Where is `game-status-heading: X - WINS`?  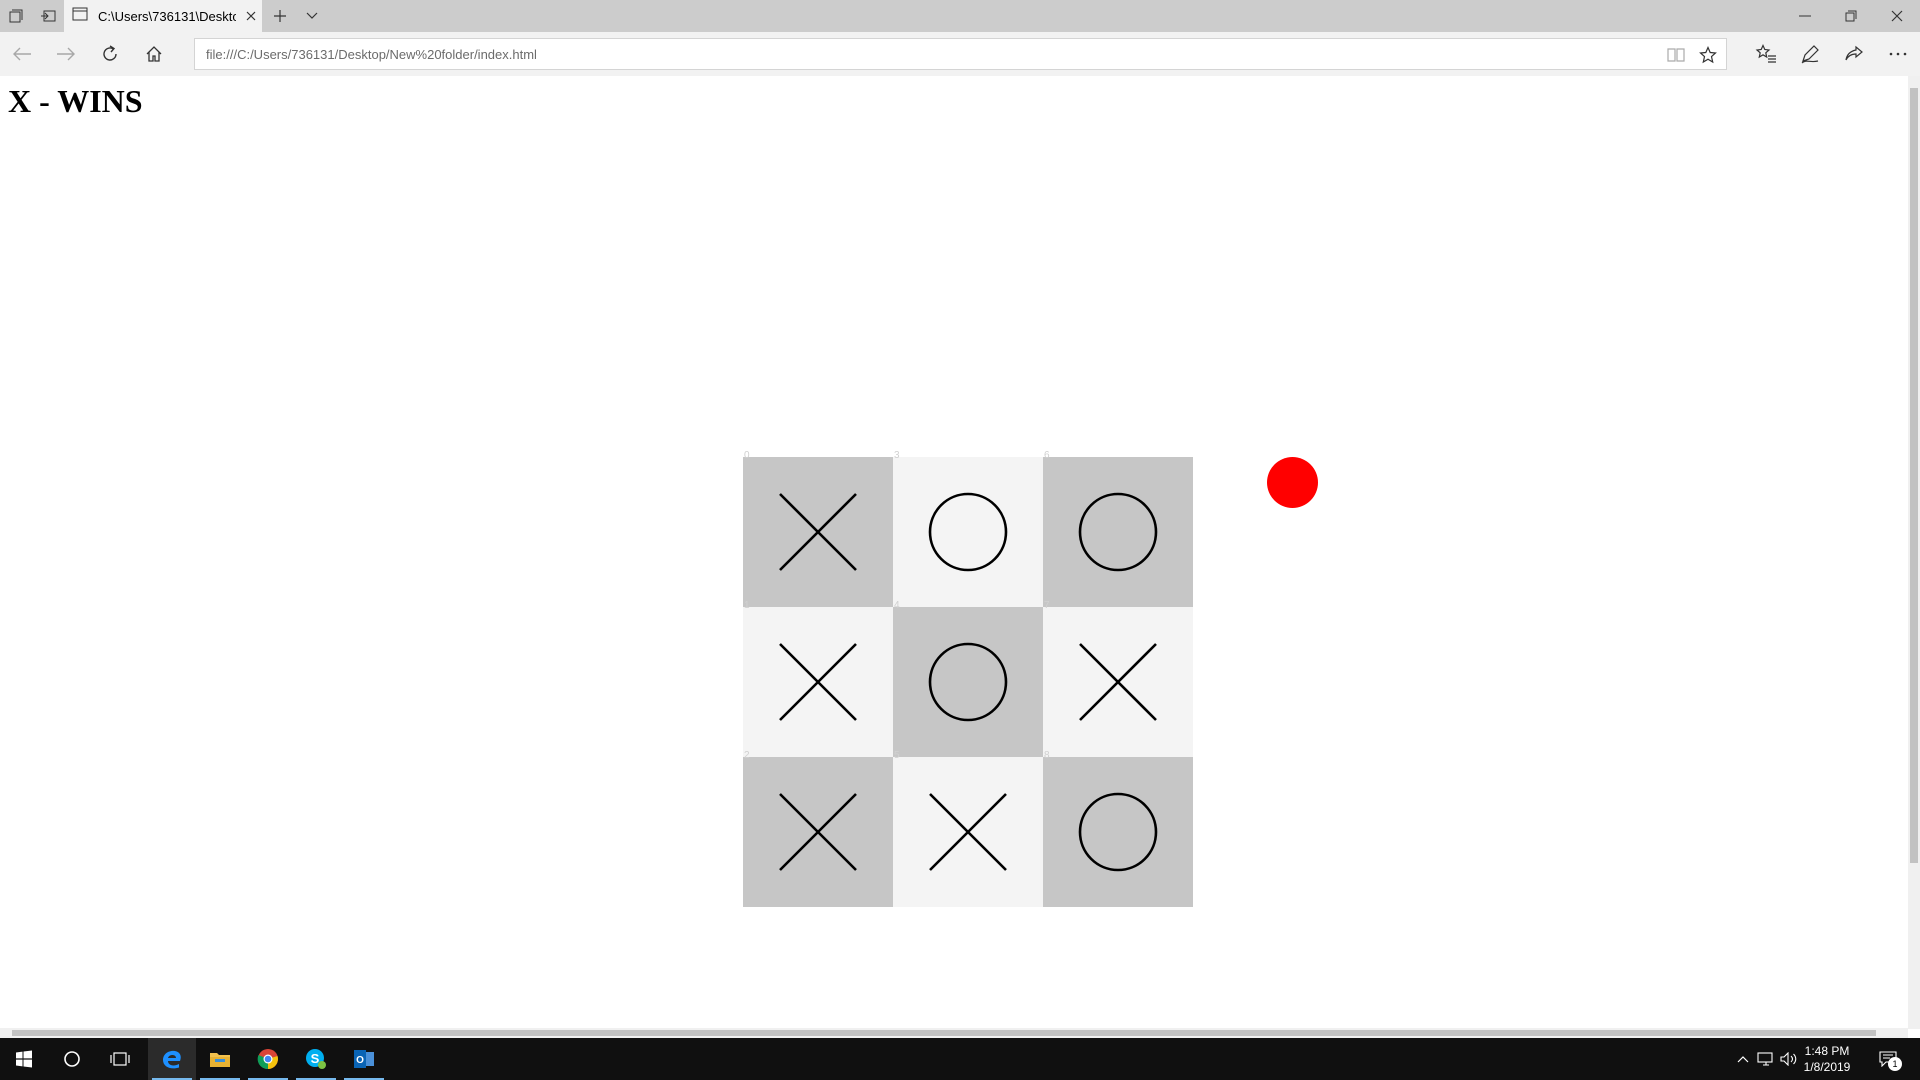
game-status-heading: X - WINS is located at coordinates (75, 101).